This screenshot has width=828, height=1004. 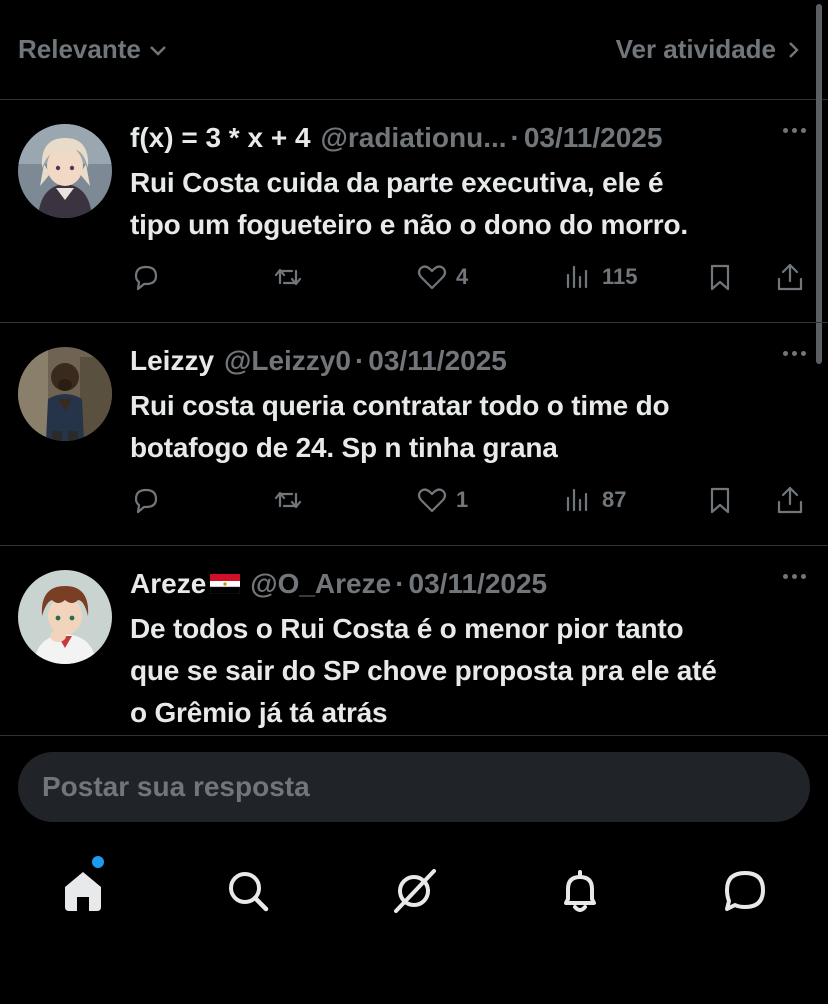 What do you see at coordinates (414, 50) in the screenshot?
I see `reply-filter-bar: Relevante Ver atividade` at bounding box center [414, 50].